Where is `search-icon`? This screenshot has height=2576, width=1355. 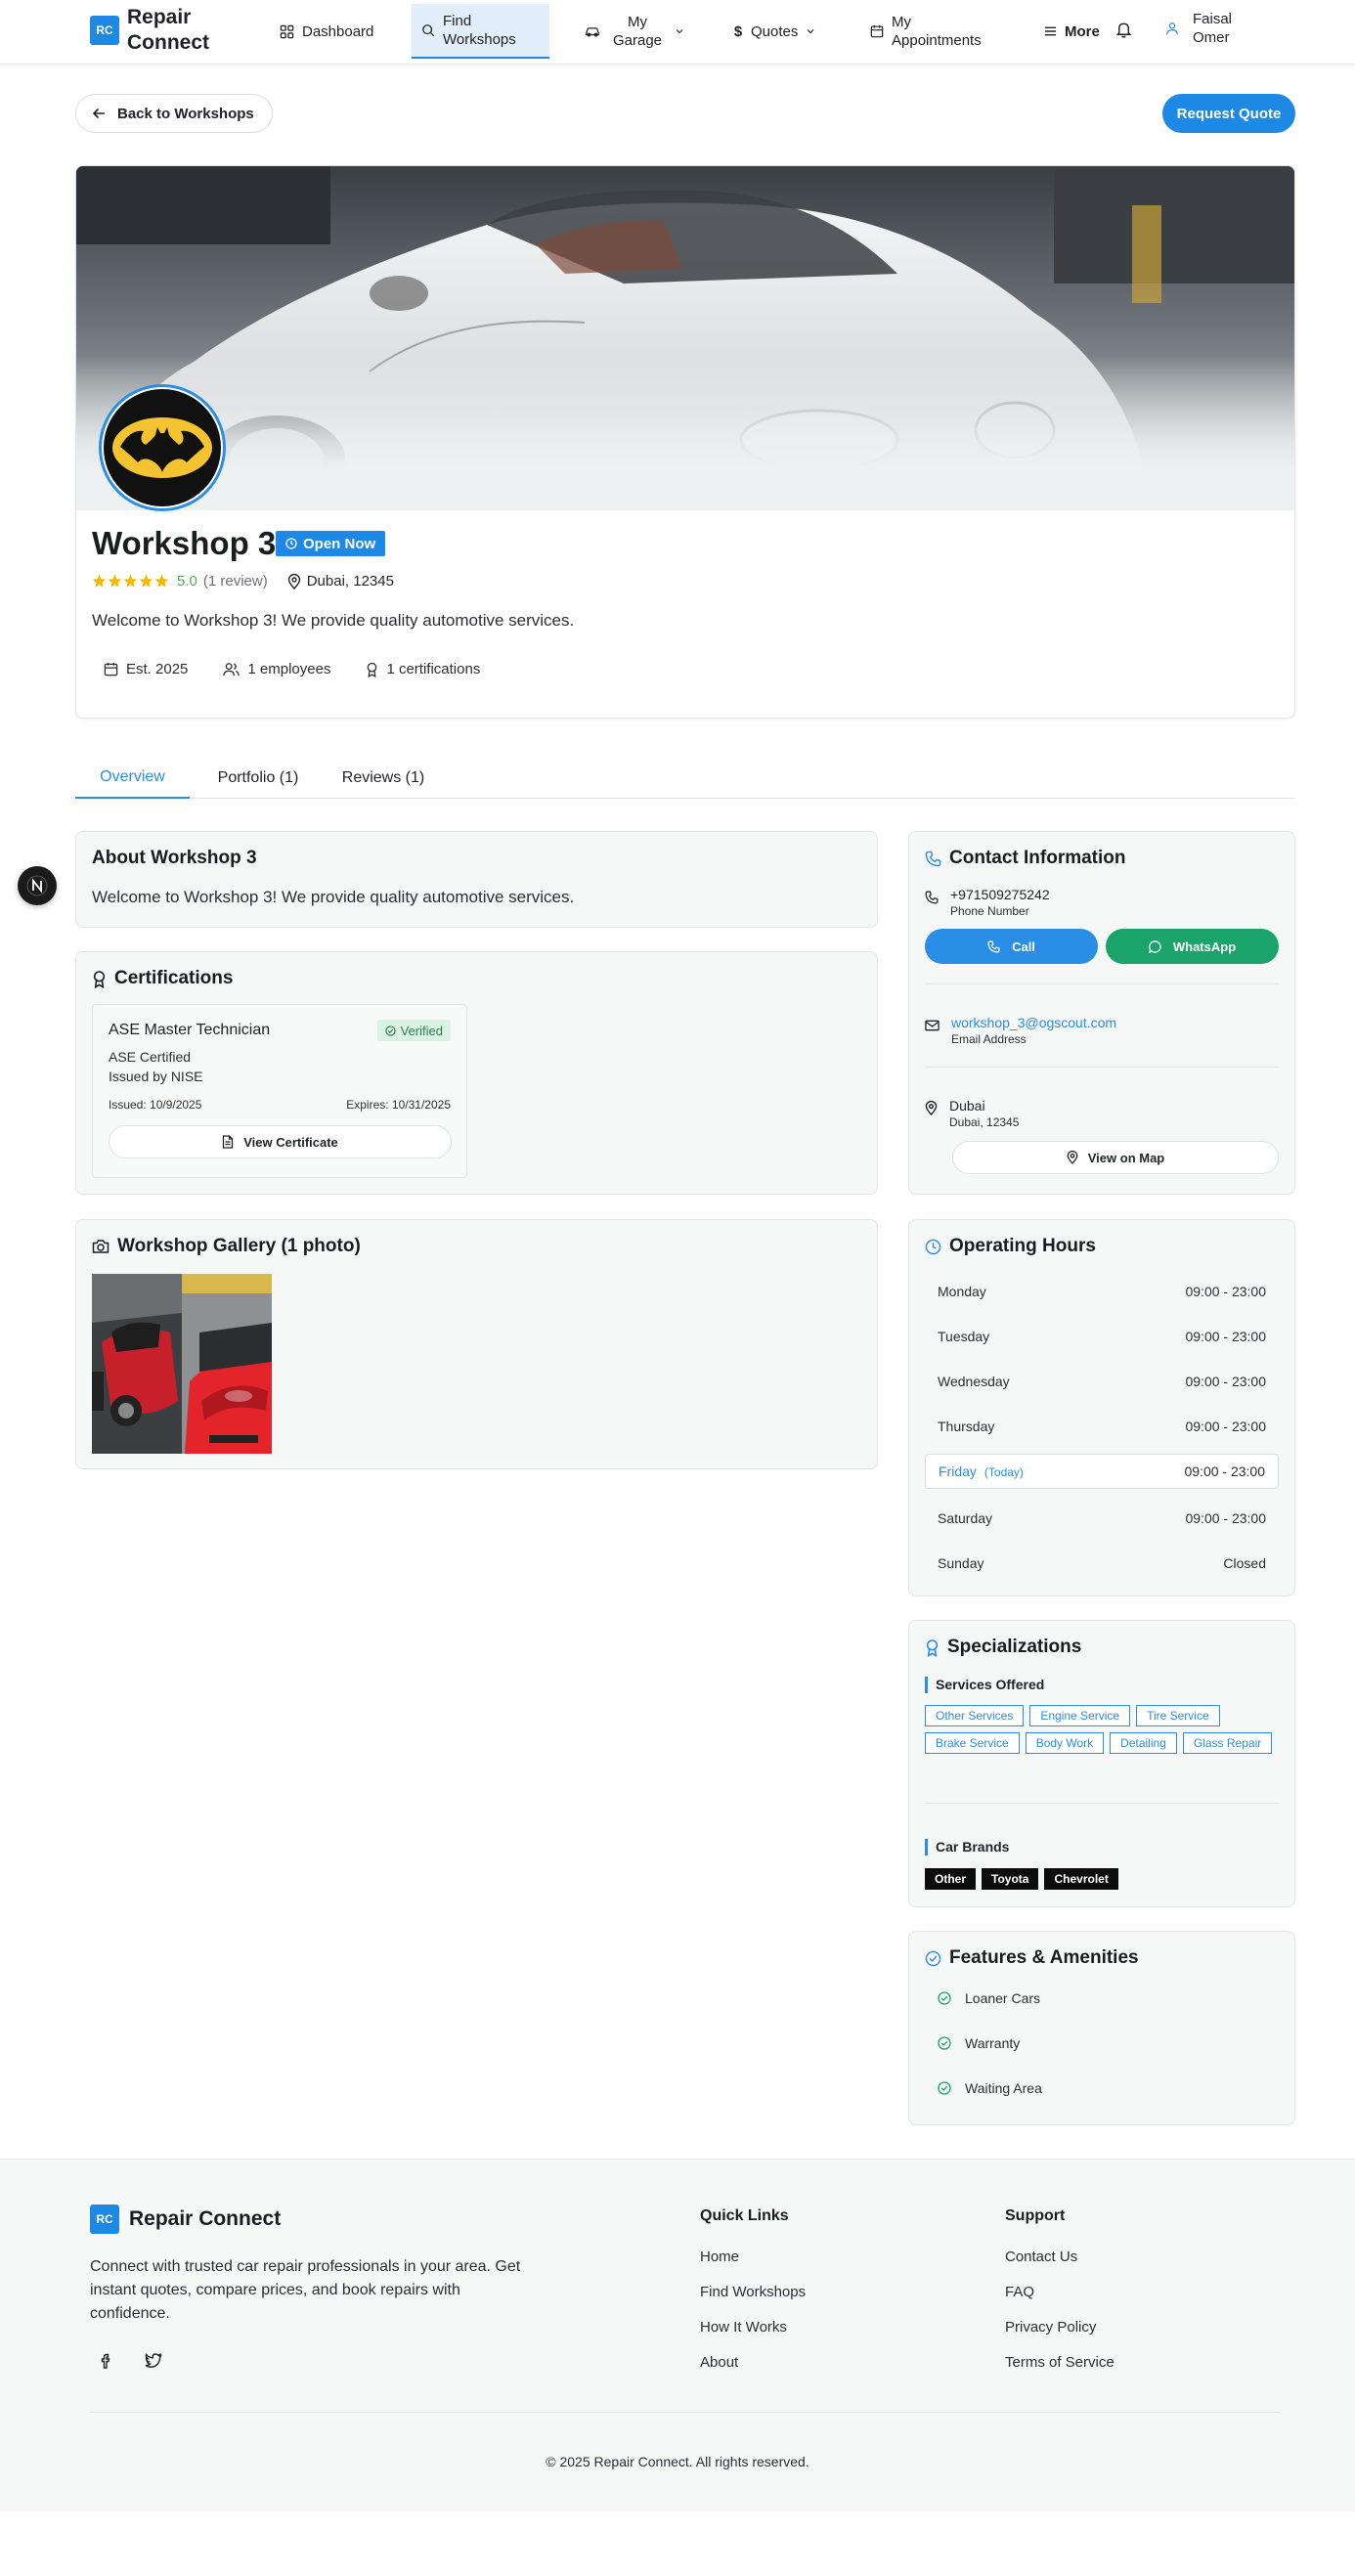
search-icon is located at coordinates (428, 30).